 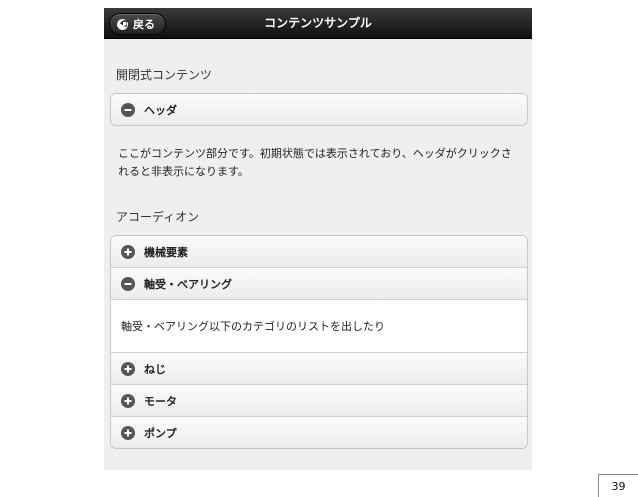 I want to click on collapsible-header-label: ヘッダ, so click(x=160, y=110).